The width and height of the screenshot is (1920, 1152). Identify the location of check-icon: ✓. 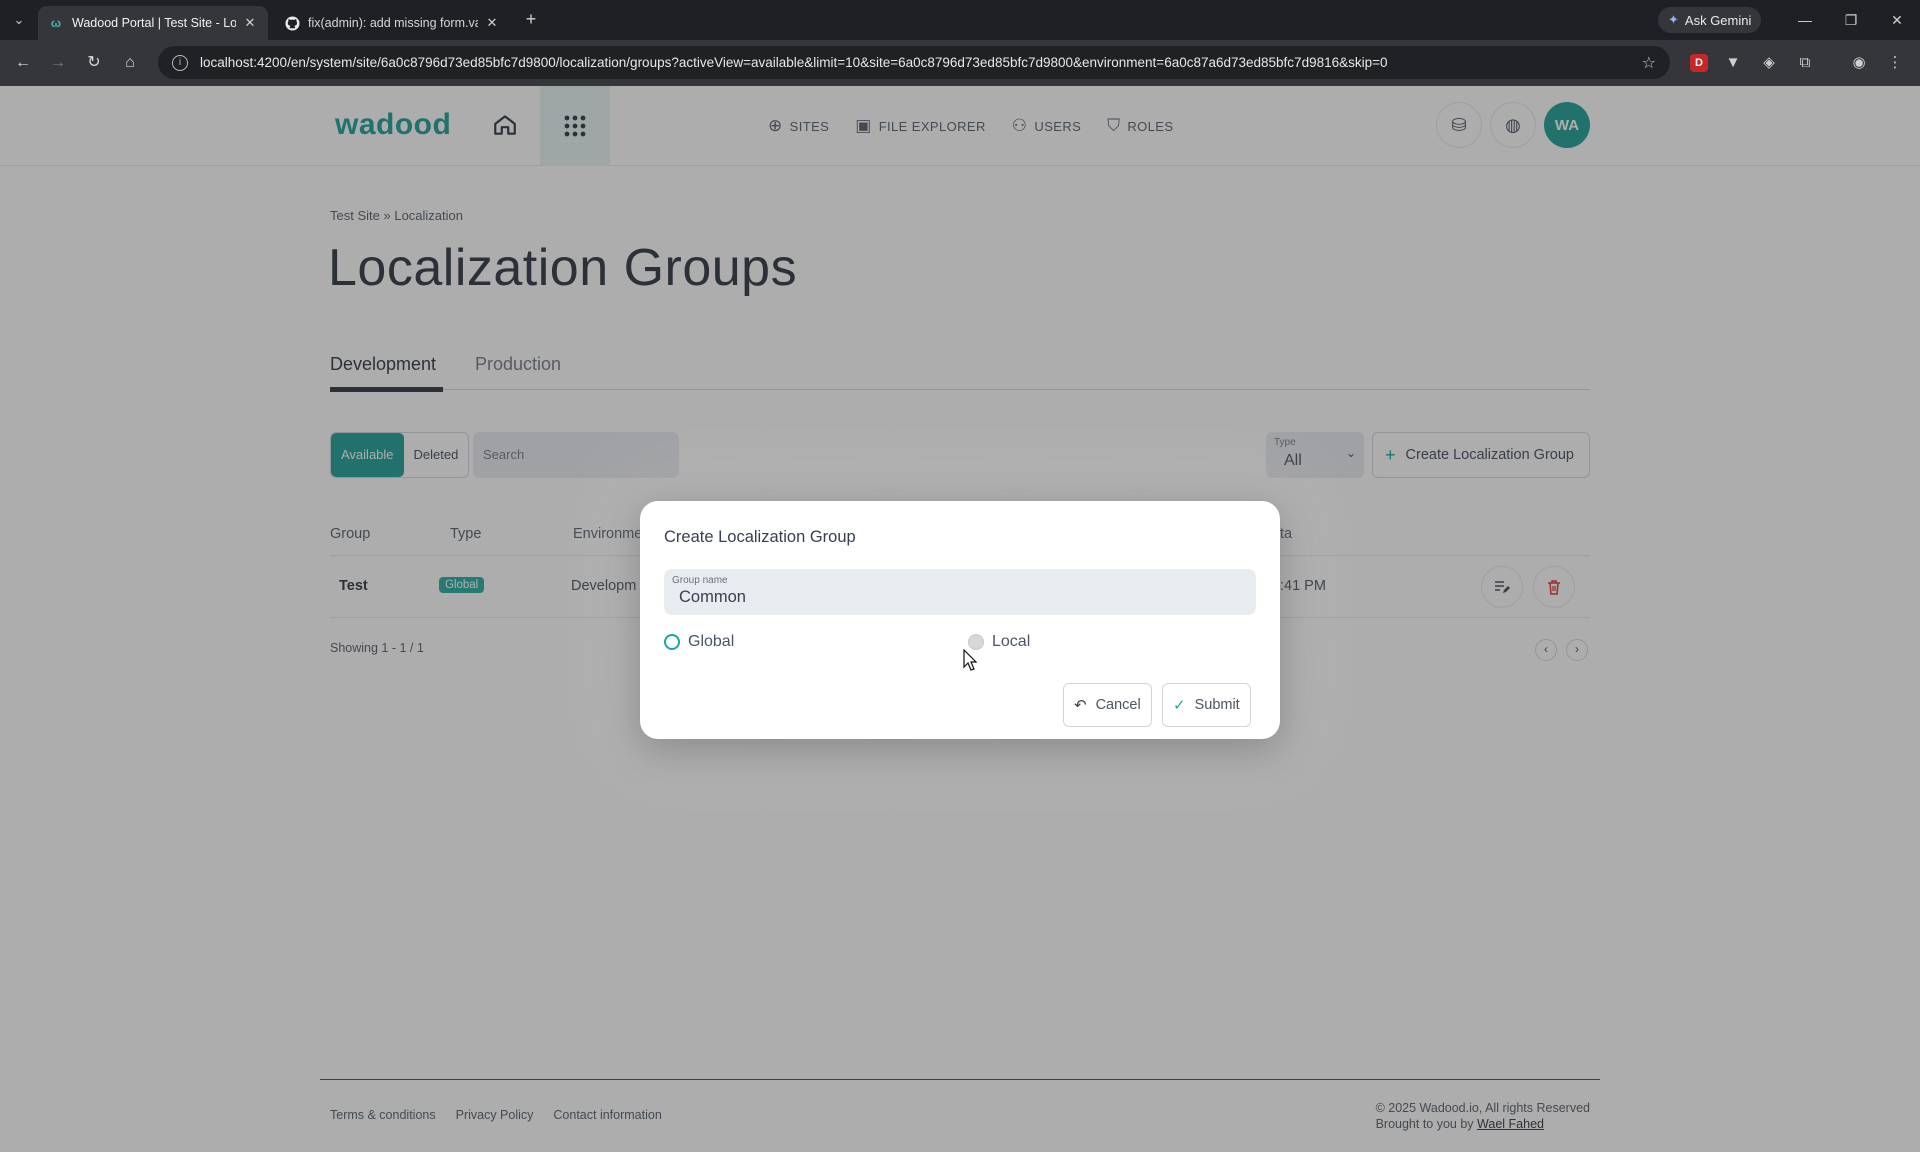
(1179, 705).